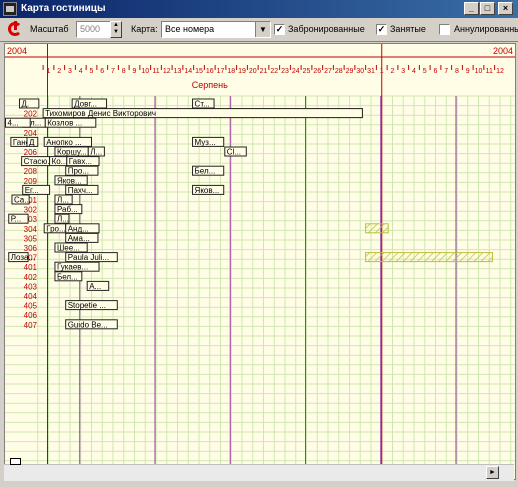 This screenshot has width=518, height=487. I want to click on day-label: 6, so click(436, 71).